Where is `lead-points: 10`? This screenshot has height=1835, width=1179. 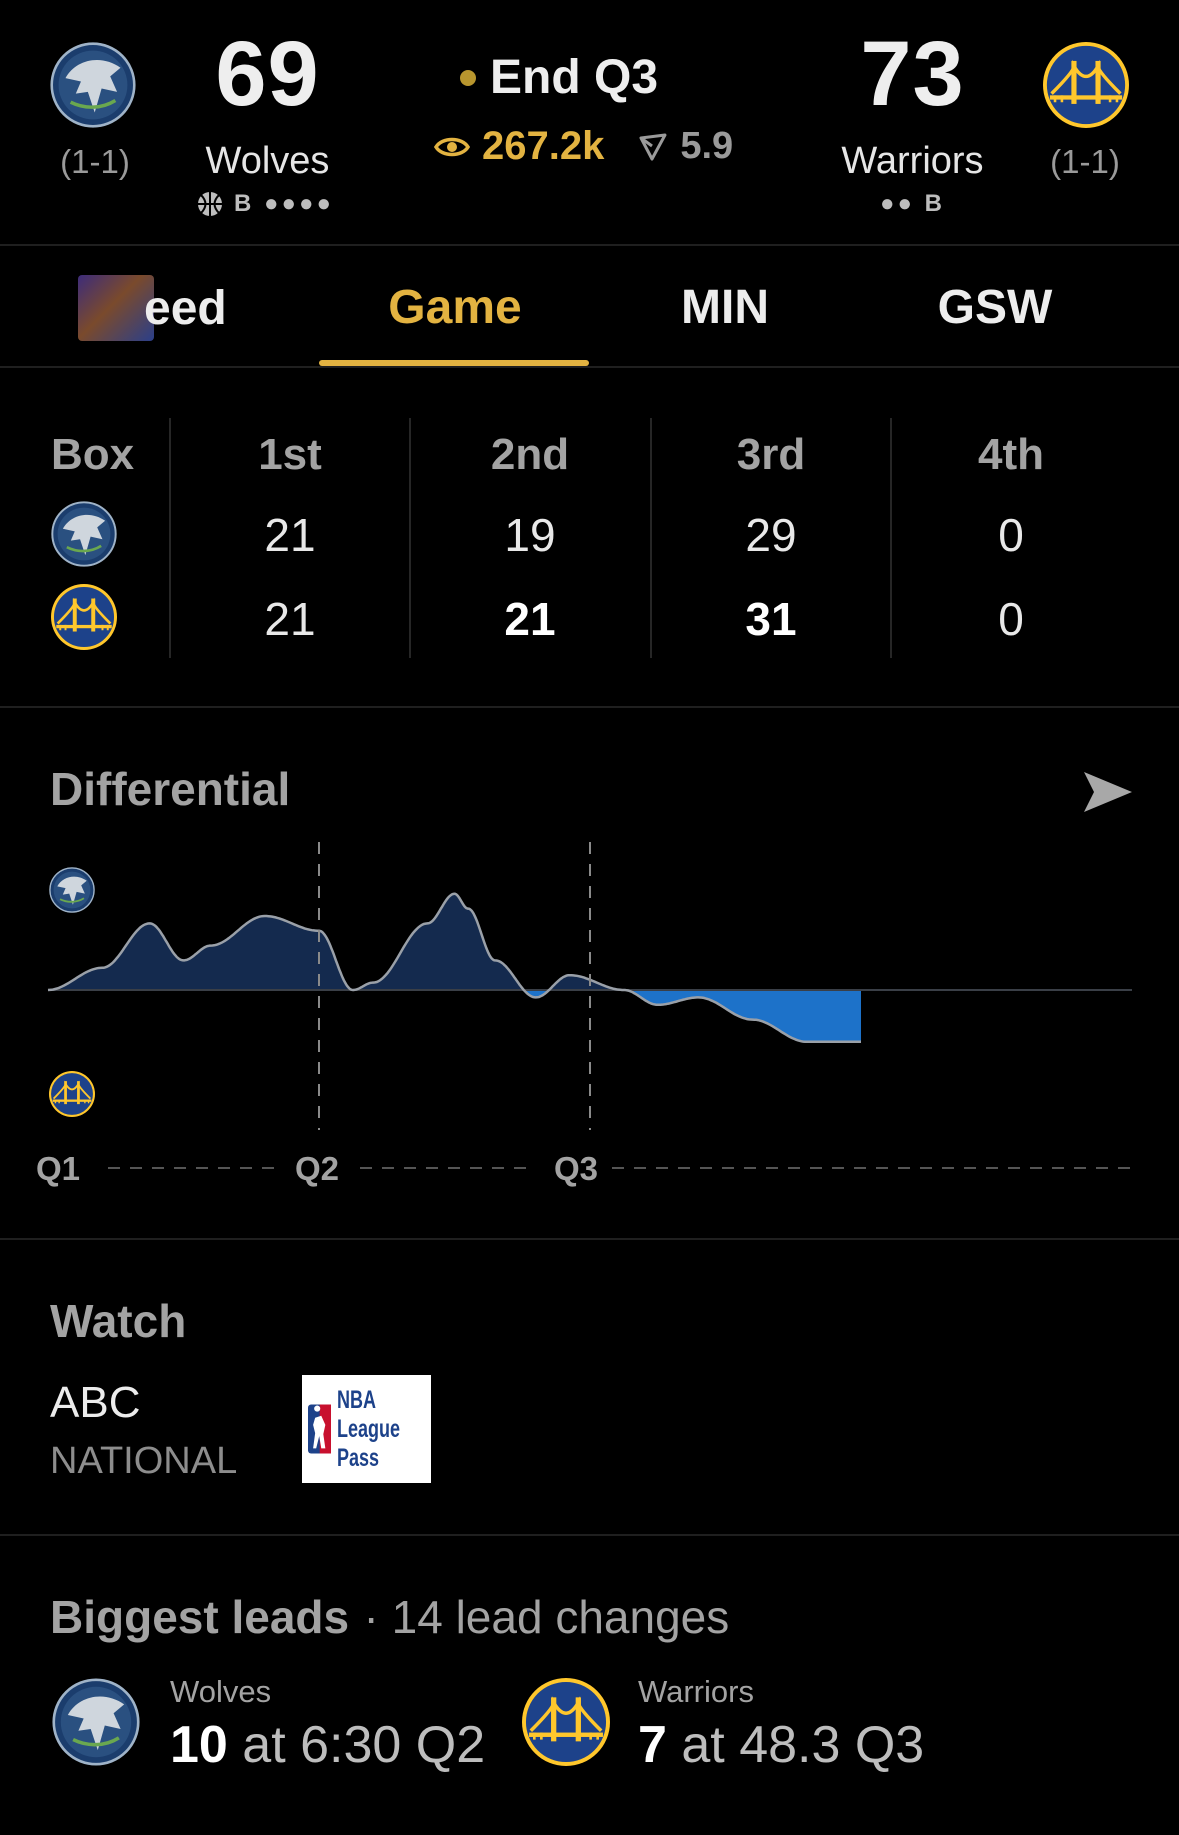 lead-points: 10 is located at coordinates (199, 1745).